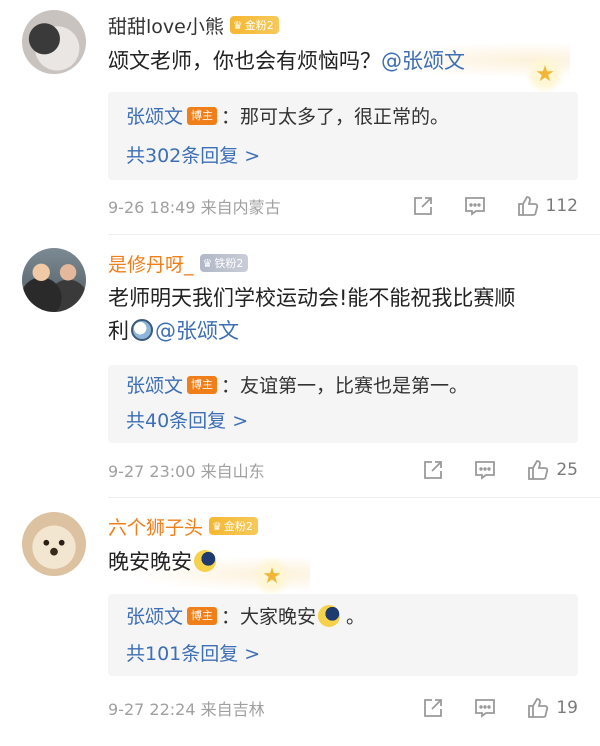  Describe the element at coordinates (151, 263) in the screenshot. I see `username: 是修丹呀_` at that location.